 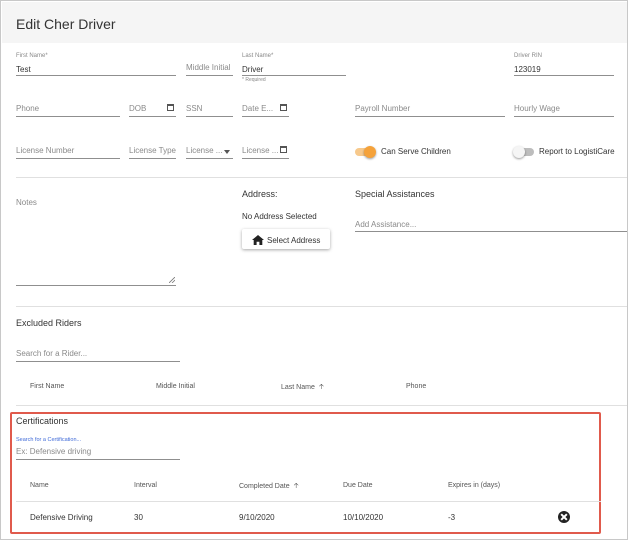 I want to click on column-header-last-name-label: Last Name, so click(x=298, y=387).